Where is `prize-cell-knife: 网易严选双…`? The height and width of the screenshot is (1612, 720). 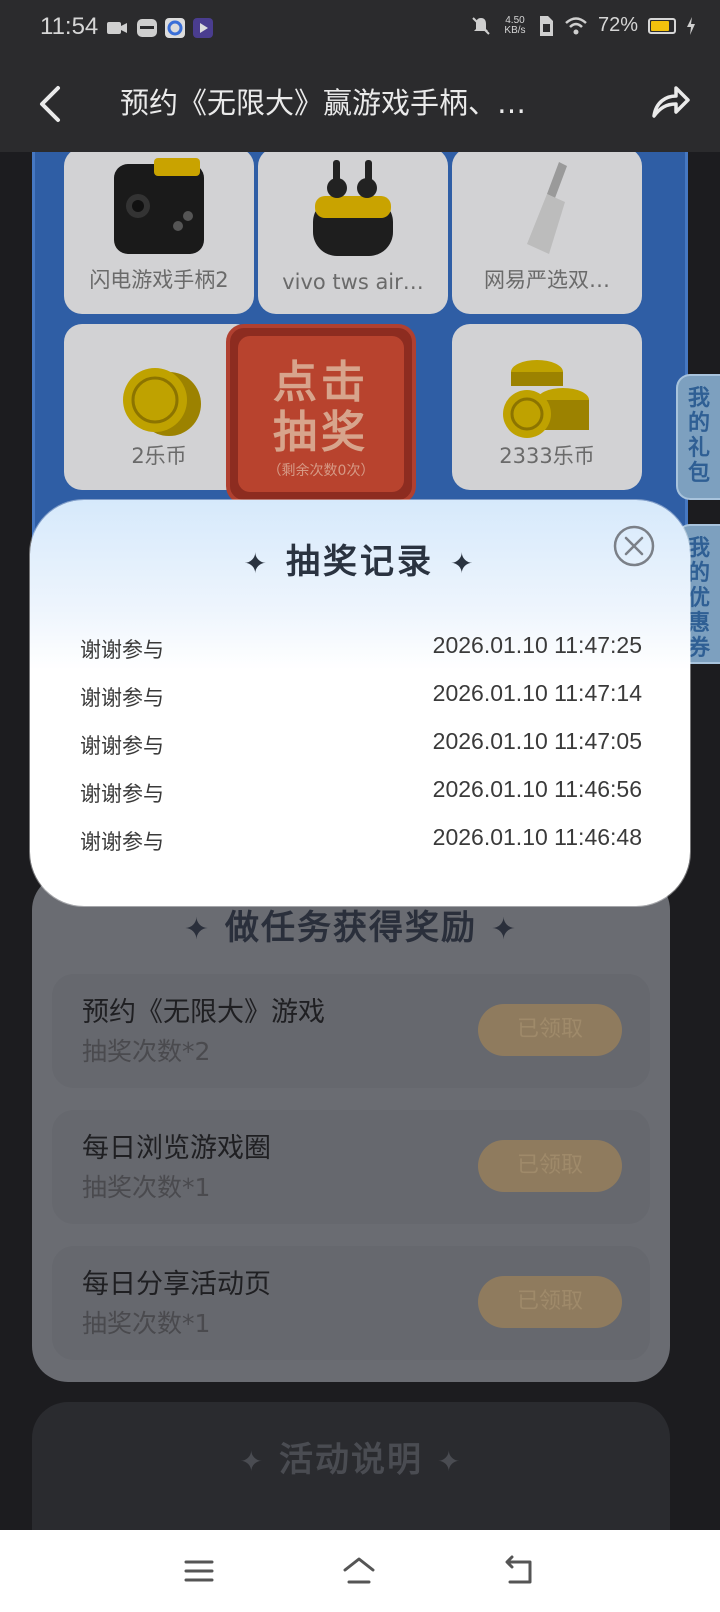 prize-cell-knife: 网易严选双… is located at coordinates (547, 233).